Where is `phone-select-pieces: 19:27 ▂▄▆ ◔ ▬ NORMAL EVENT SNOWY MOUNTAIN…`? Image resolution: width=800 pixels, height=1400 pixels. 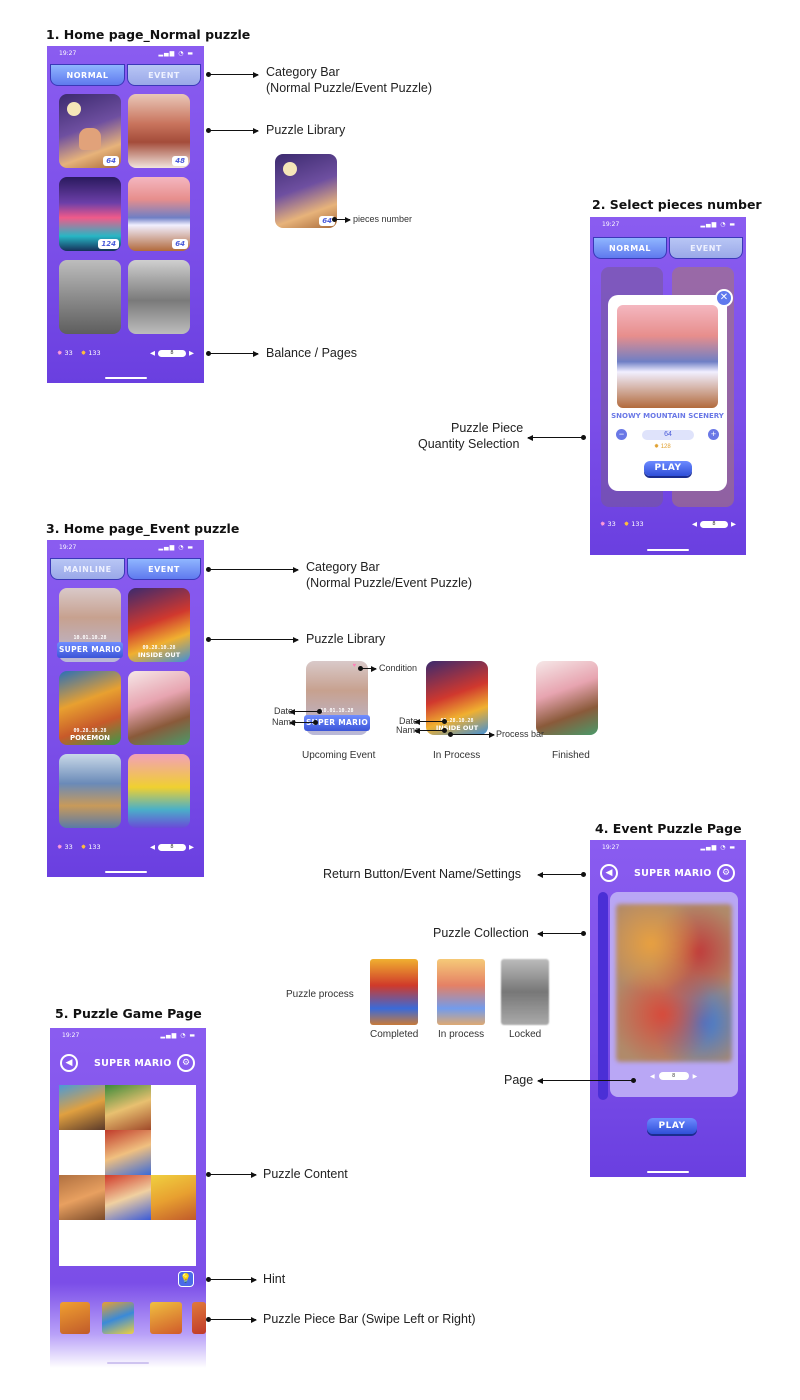
phone-select-pieces: 19:27 ▂▄▆ ◔ ▬ NORMAL EVENT SNOWY MOUNTAIN… is located at coordinates (668, 386).